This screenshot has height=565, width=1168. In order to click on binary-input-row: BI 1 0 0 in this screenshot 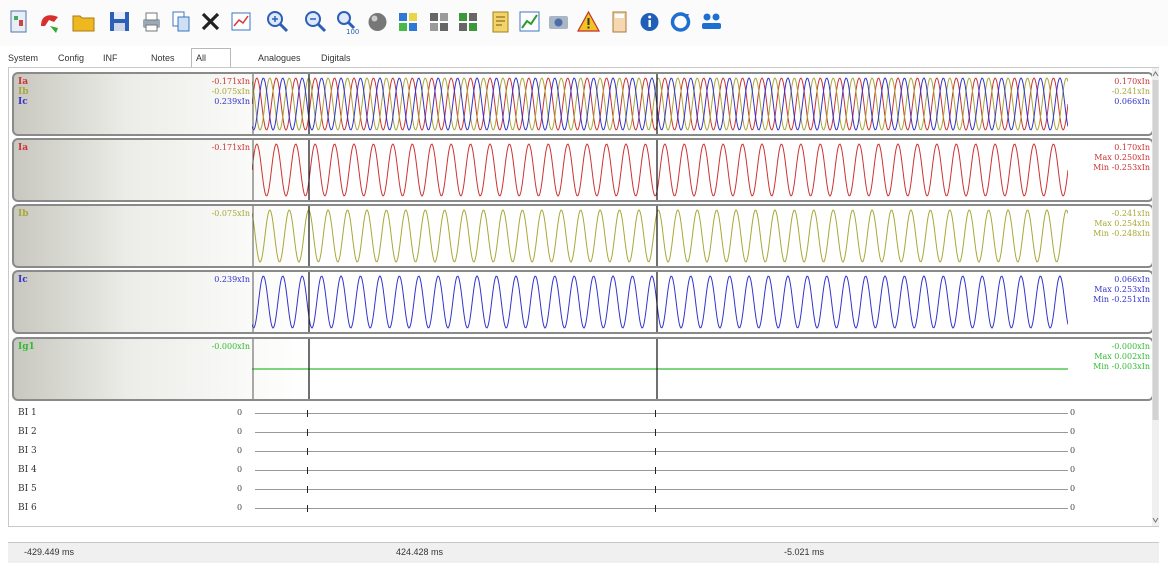, I will do `click(583, 413)`.